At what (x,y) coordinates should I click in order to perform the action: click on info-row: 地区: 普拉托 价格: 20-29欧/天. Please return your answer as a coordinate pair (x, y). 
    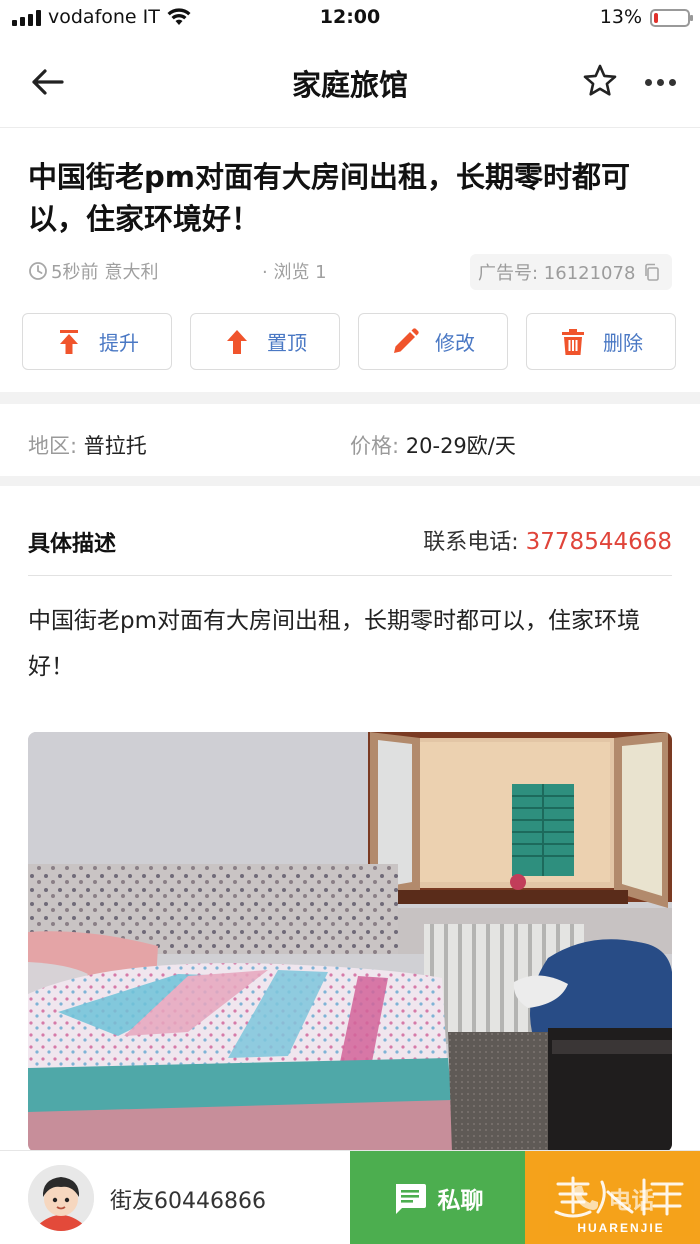
    Looking at the image, I should click on (350, 445).